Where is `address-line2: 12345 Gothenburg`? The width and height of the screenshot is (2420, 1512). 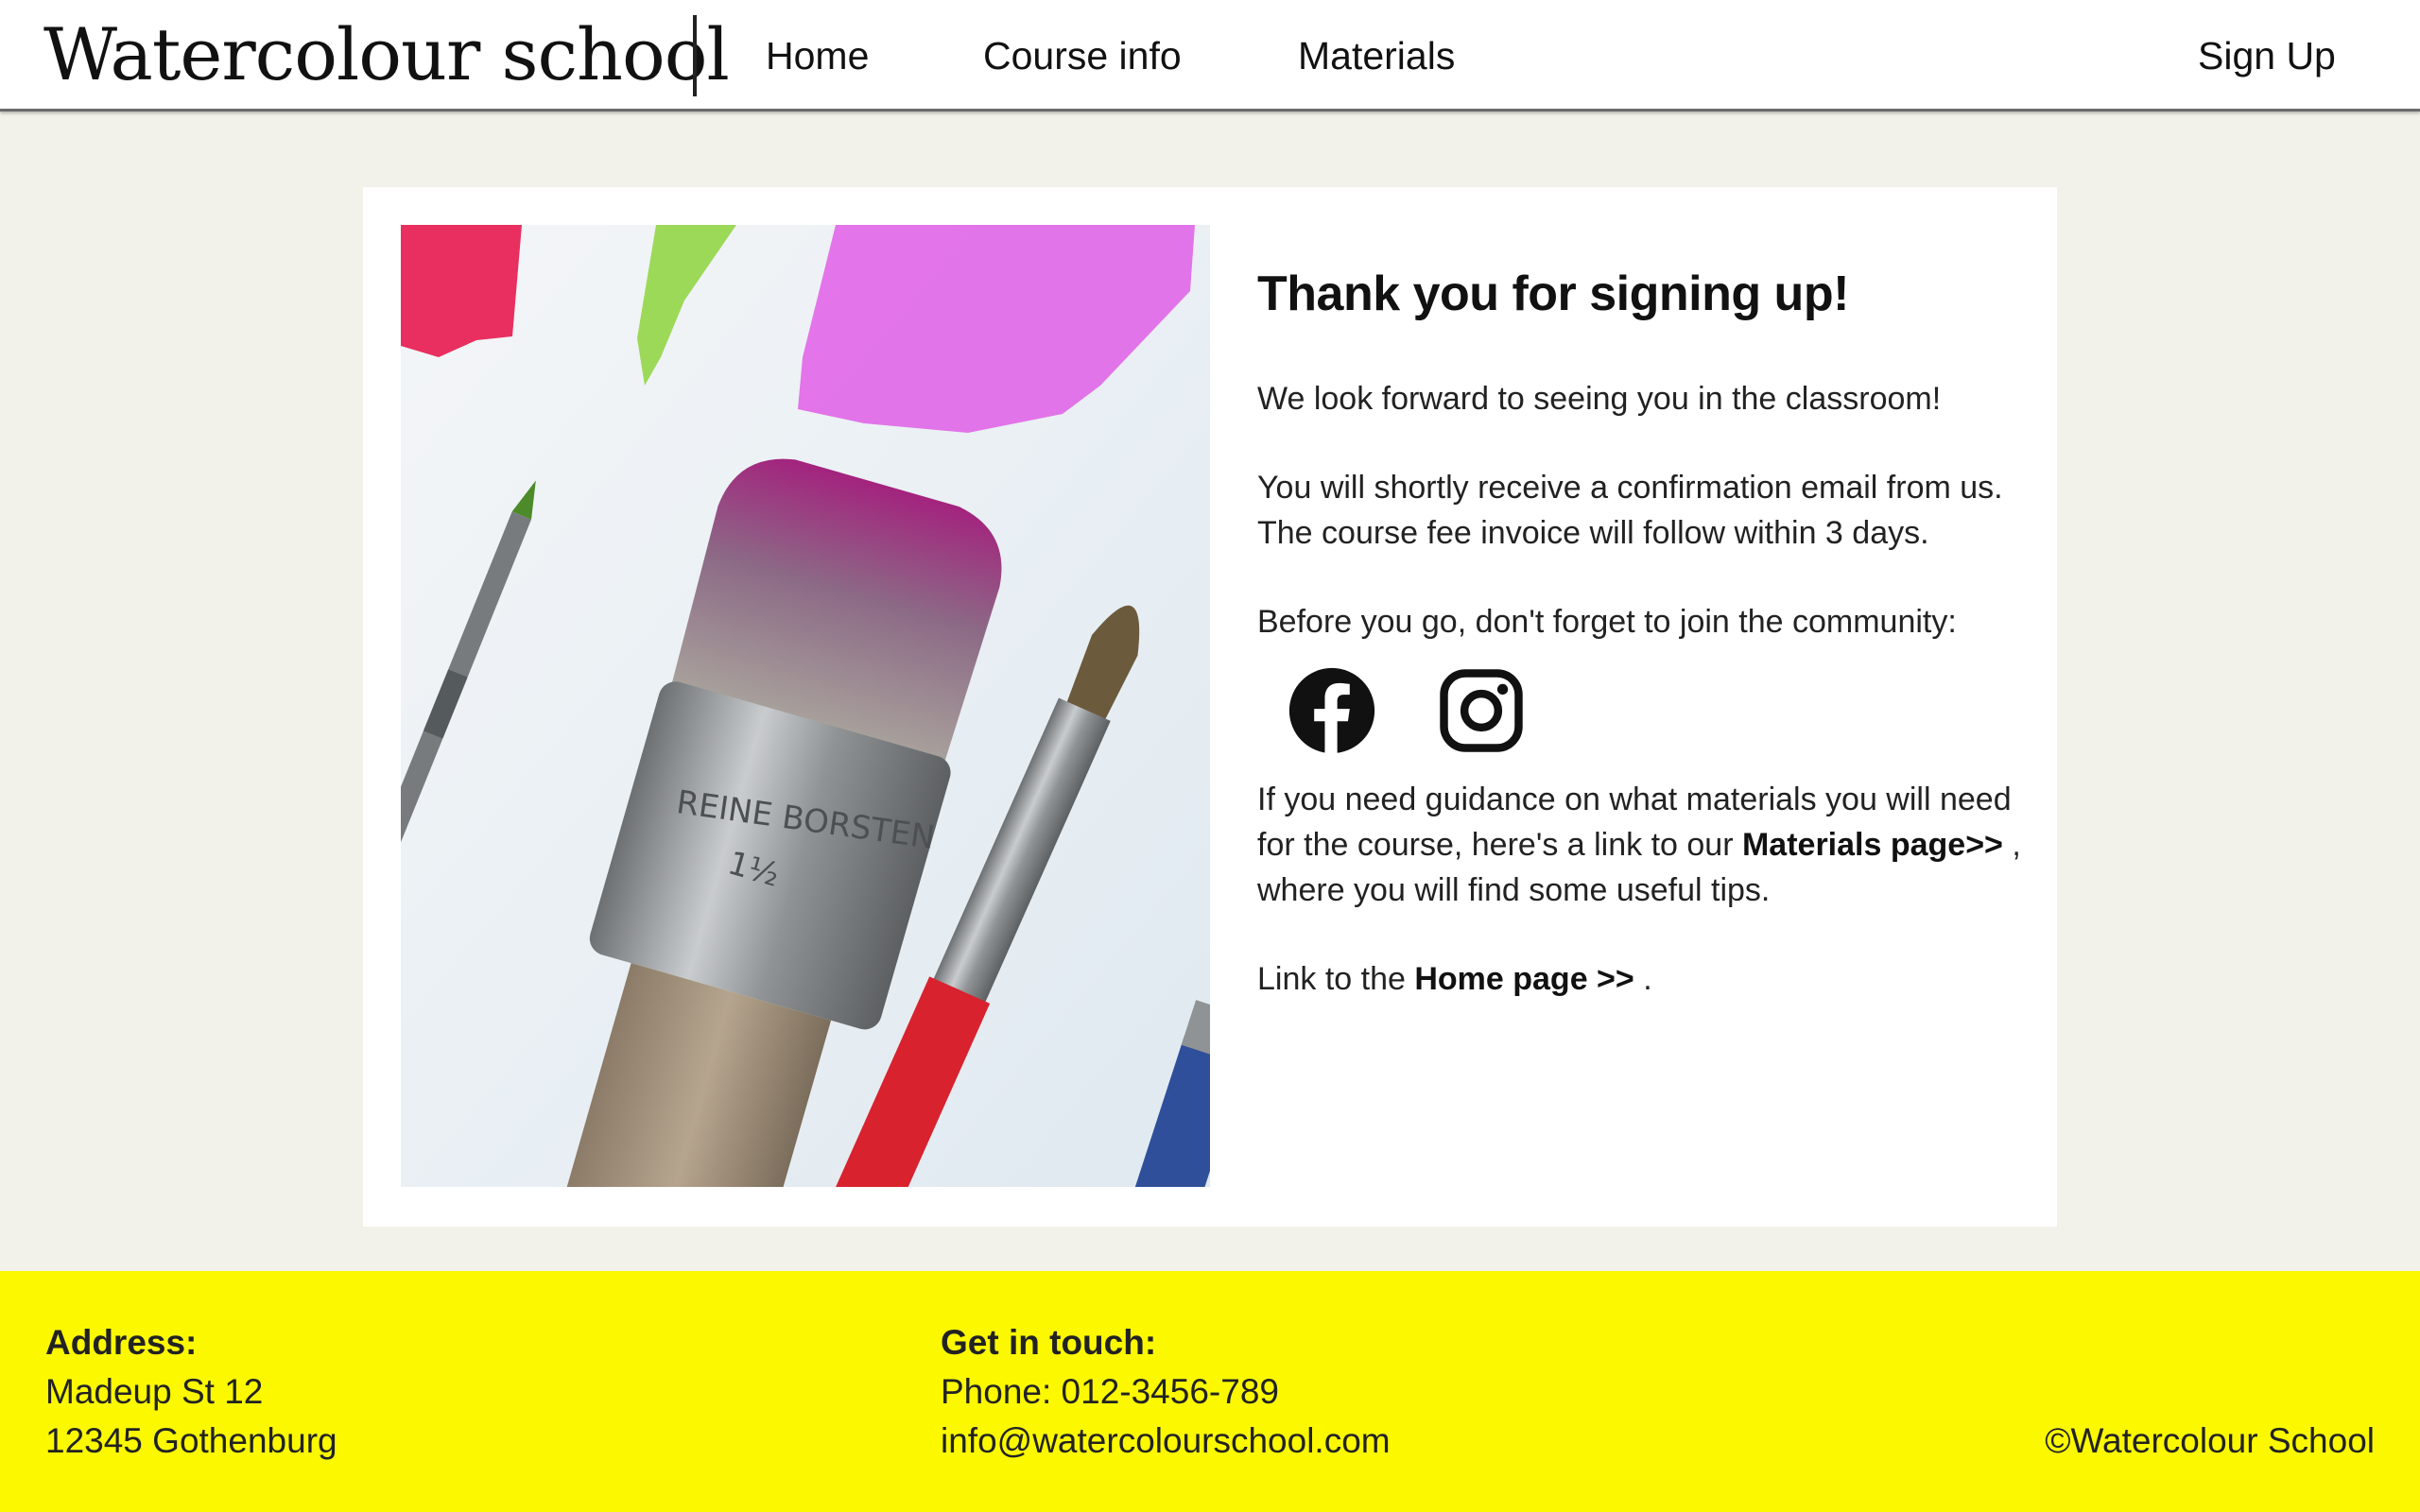 address-line2: 12345 Gothenburg is located at coordinates (191, 1440).